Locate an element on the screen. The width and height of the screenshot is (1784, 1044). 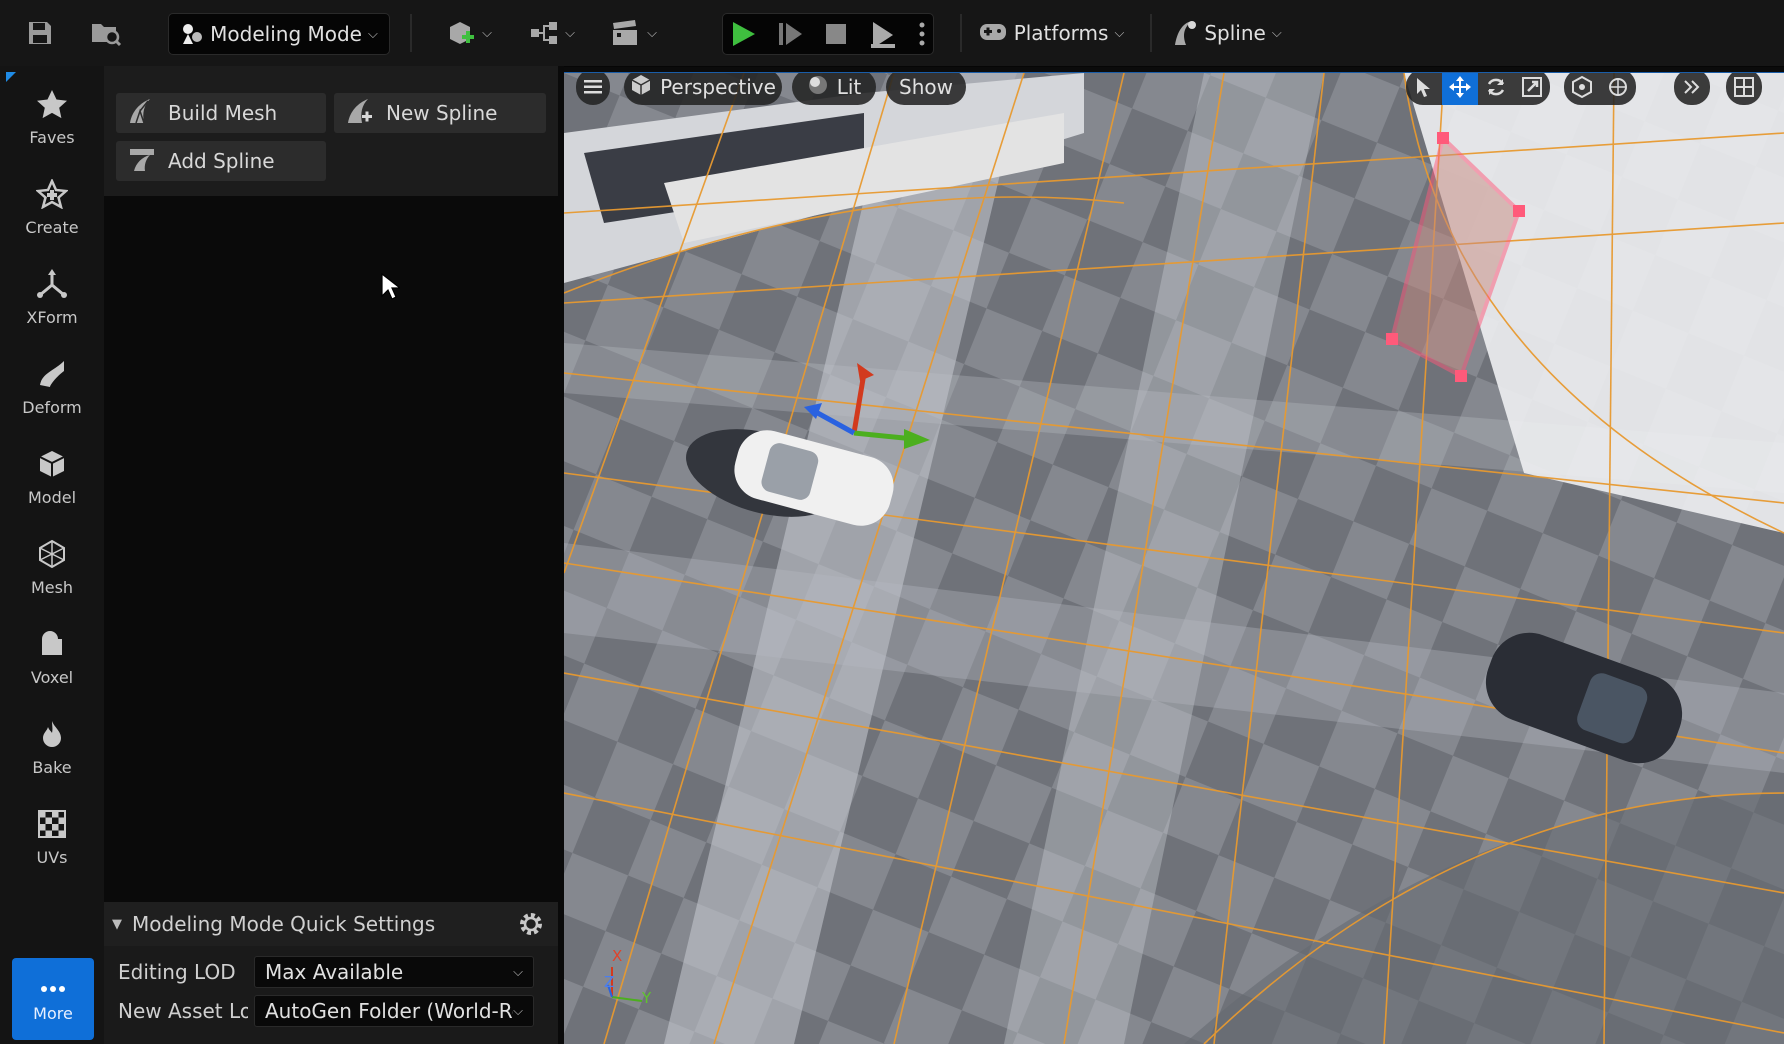
category-bake: Bake is located at coordinates (52, 748).